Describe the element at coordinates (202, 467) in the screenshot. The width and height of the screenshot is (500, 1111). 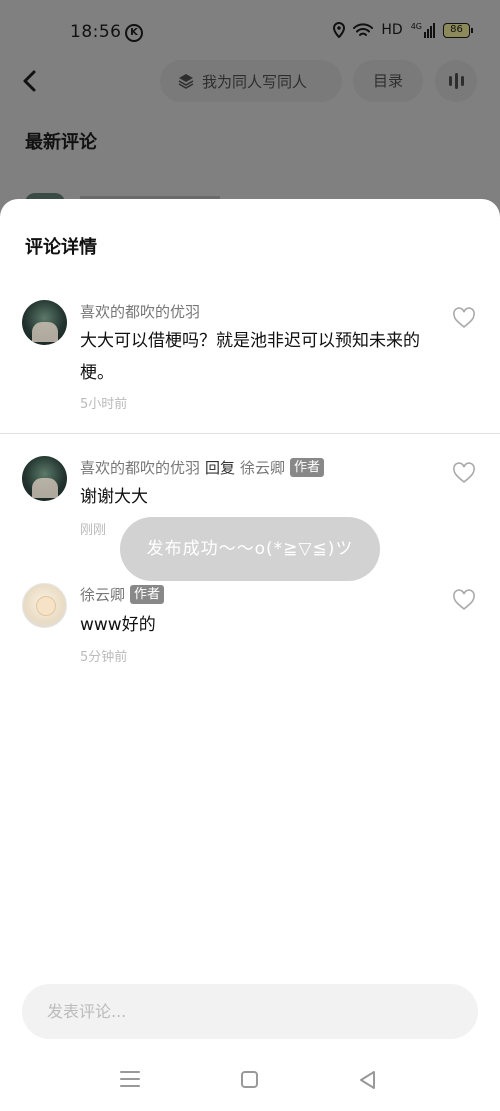
I see `reply-user-line: 喜欢的都吹的优羽 回复 徐云卿 作者` at that location.